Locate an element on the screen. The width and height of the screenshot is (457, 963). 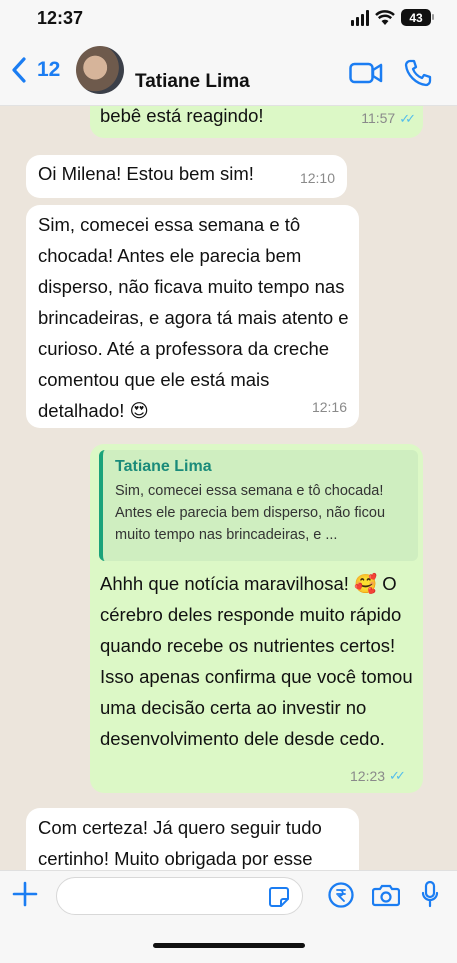
message-meta: 12:16 is located at coordinates (329, 407).